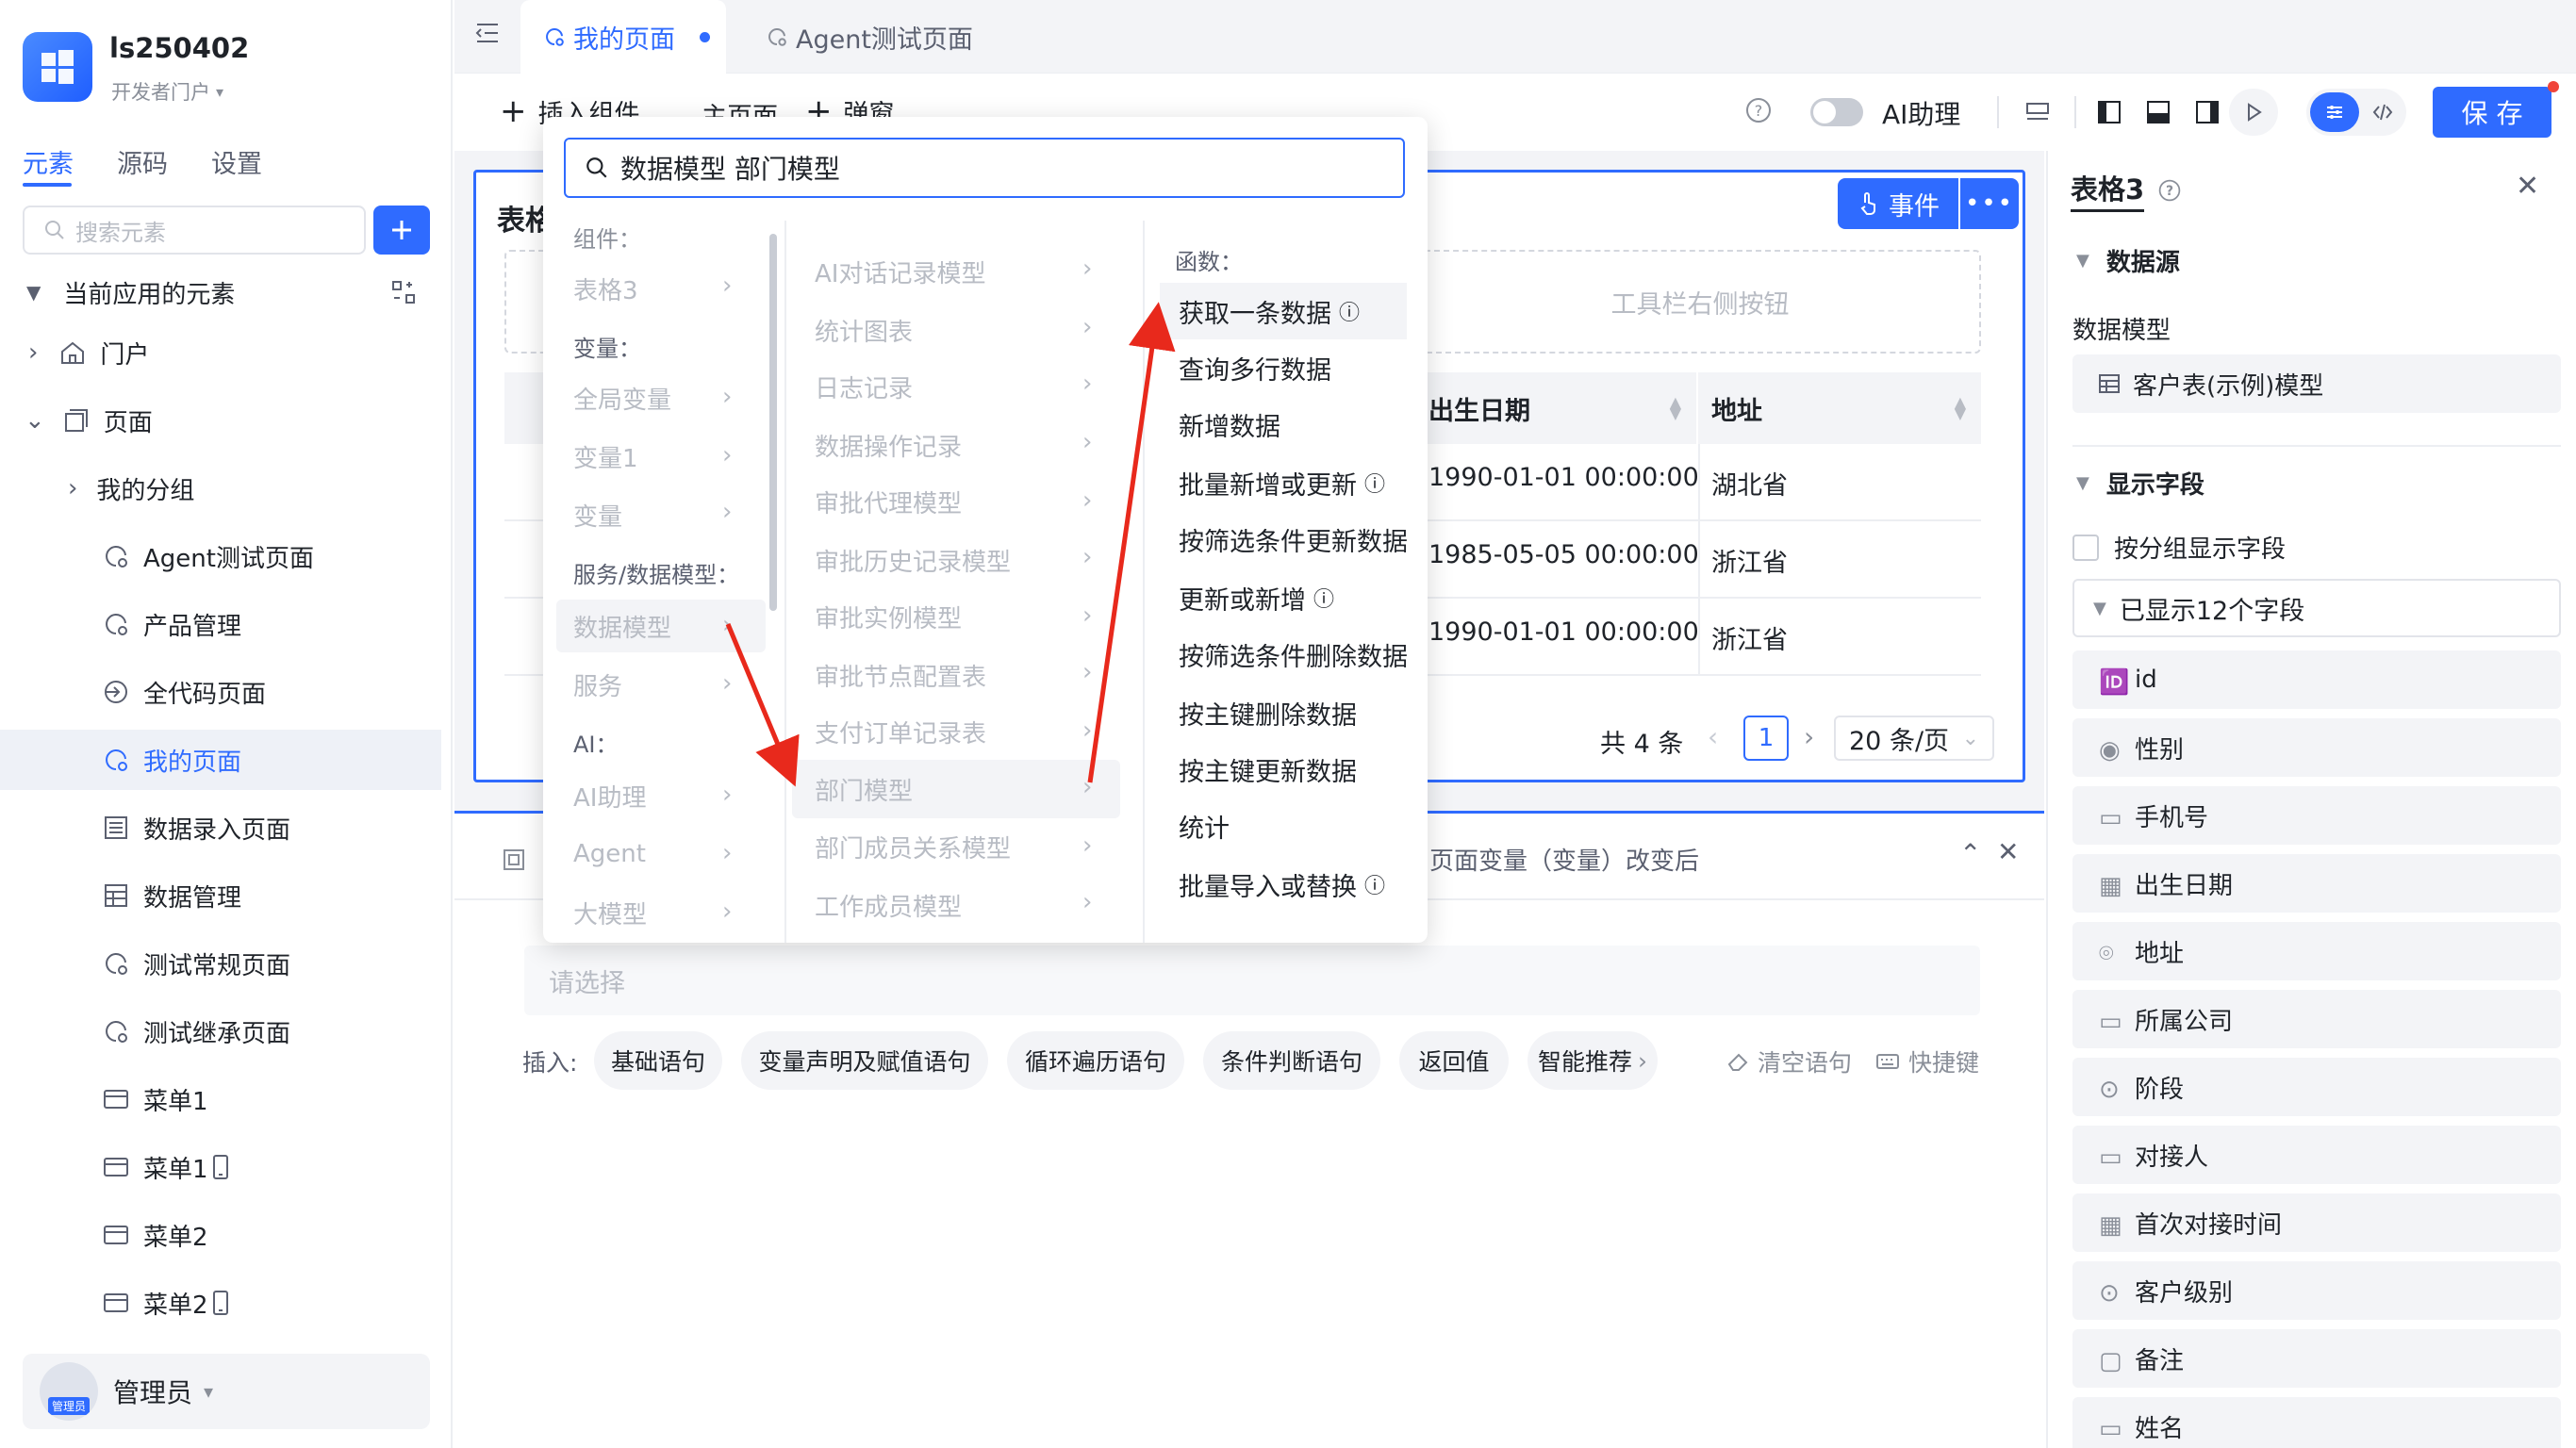 Image resolution: width=2576 pixels, height=1448 pixels. What do you see at coordinates (2316, 815) in the screenshot?
I see `field-row: ▭ 手机号` at bounding box center [2316, 815].